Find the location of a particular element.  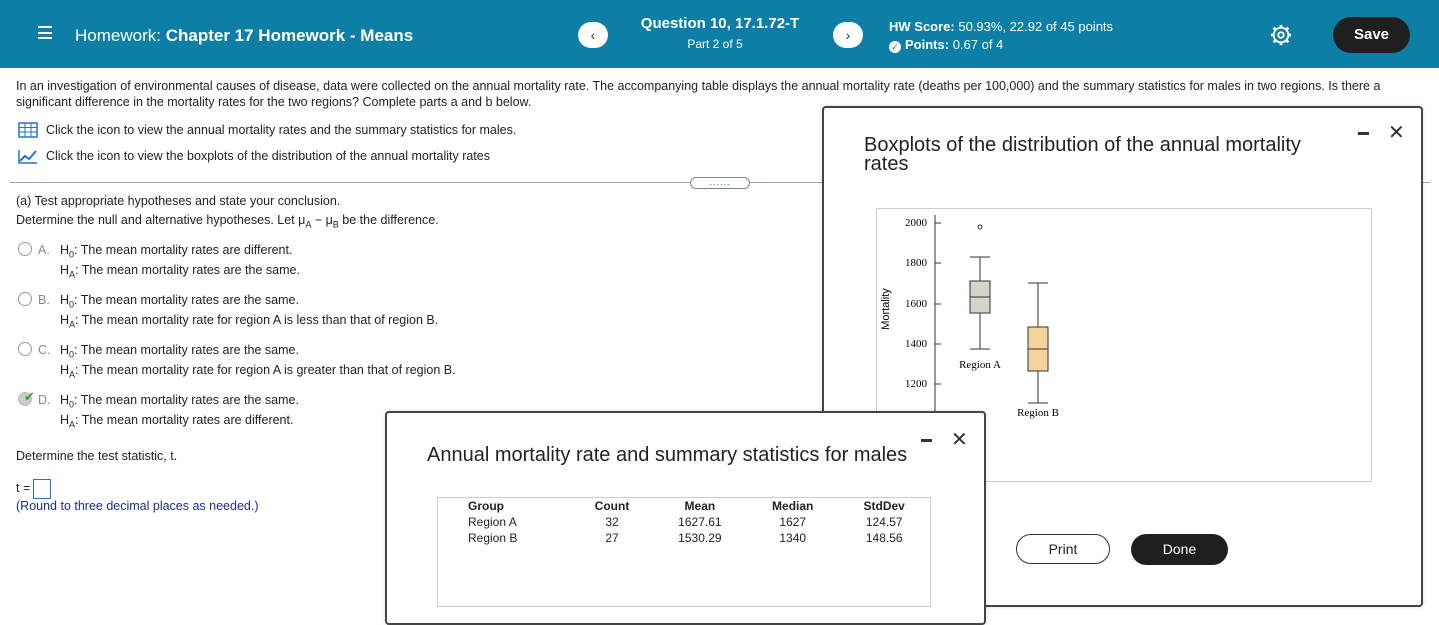

hw-score-label: HW Score: is located at coordinates (922, 26).